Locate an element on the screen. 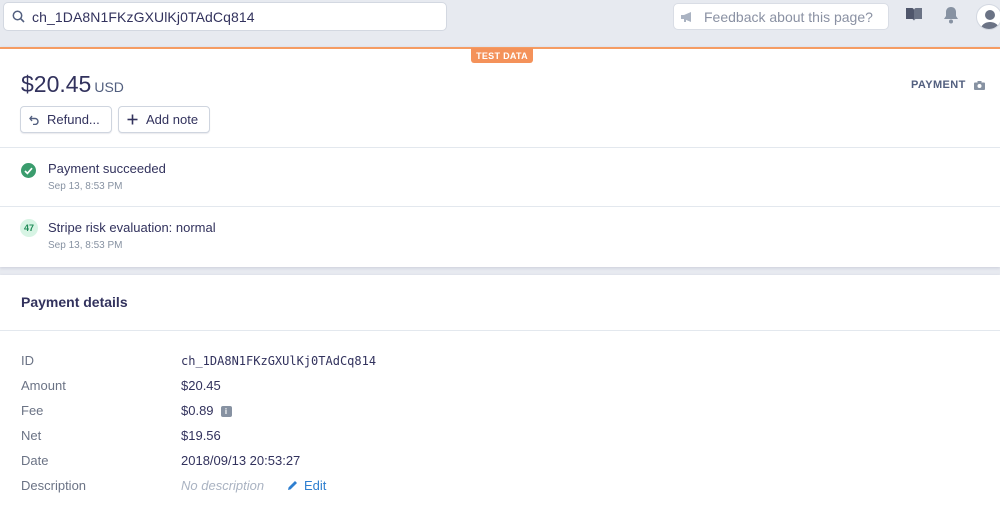 This screenshot has width=1000, height=525. test-data-badge: TEST DATA is located at coordinates (502, 55).